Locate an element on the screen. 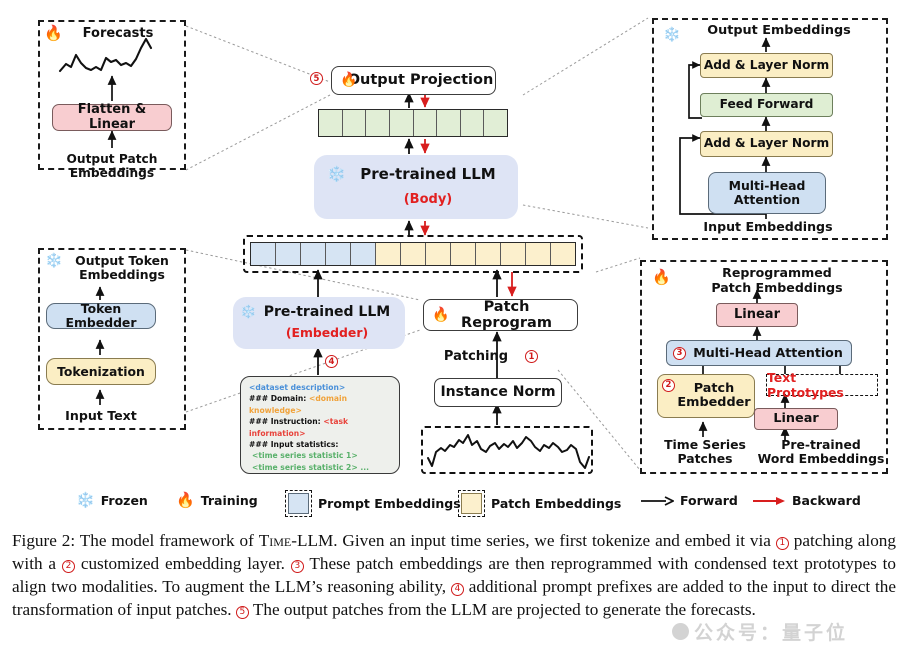 The width and height of the screenshot is (904, 660). caption-marker-4: 4 is located at coordinates (457, 590).